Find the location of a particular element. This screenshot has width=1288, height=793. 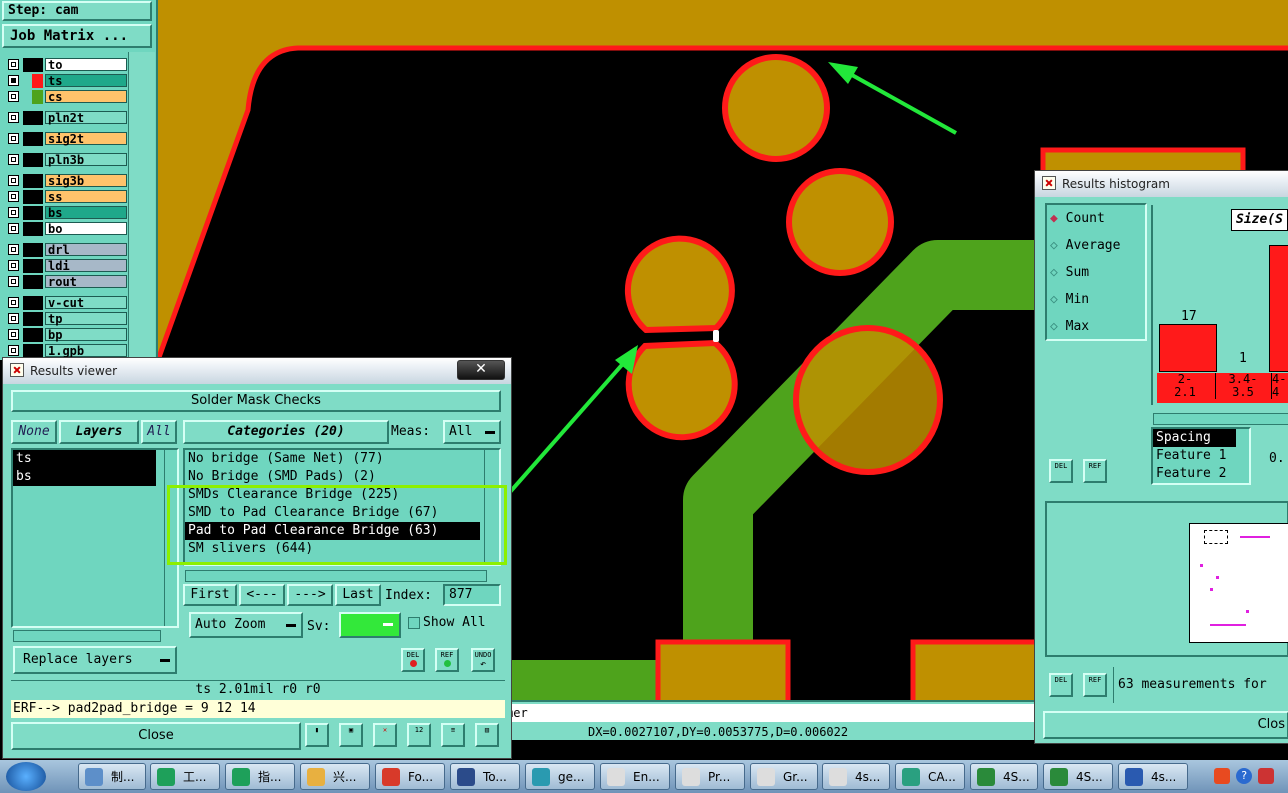

layer-row-cs: cs is located at coordinates (66, 97).